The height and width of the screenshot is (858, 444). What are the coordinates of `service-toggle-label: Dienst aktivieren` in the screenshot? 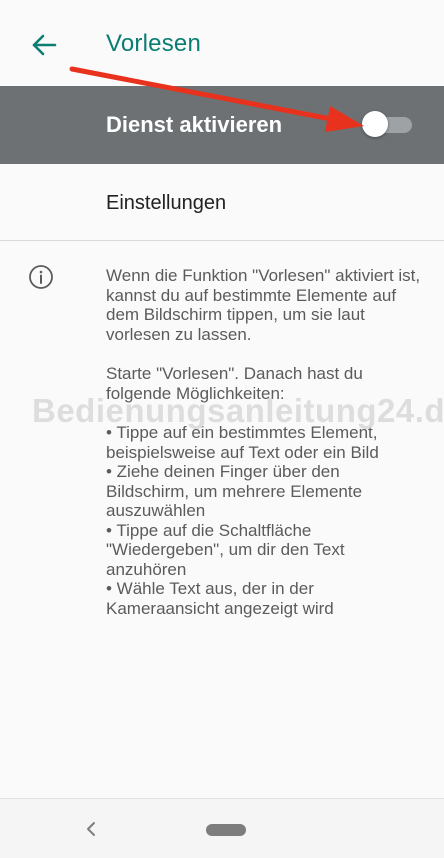 It's located at (194, 124).